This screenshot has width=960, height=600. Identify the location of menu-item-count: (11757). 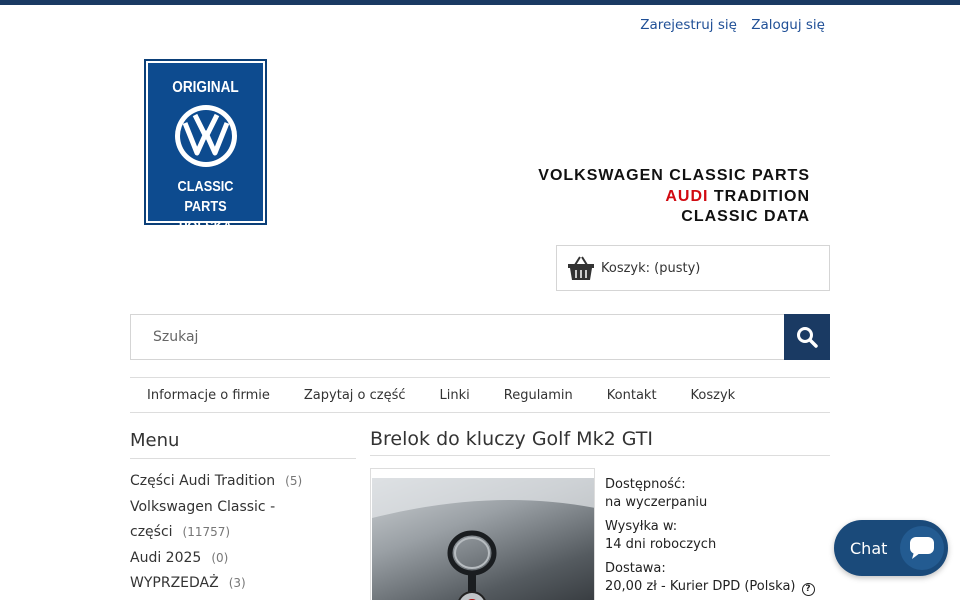
(206, 532).